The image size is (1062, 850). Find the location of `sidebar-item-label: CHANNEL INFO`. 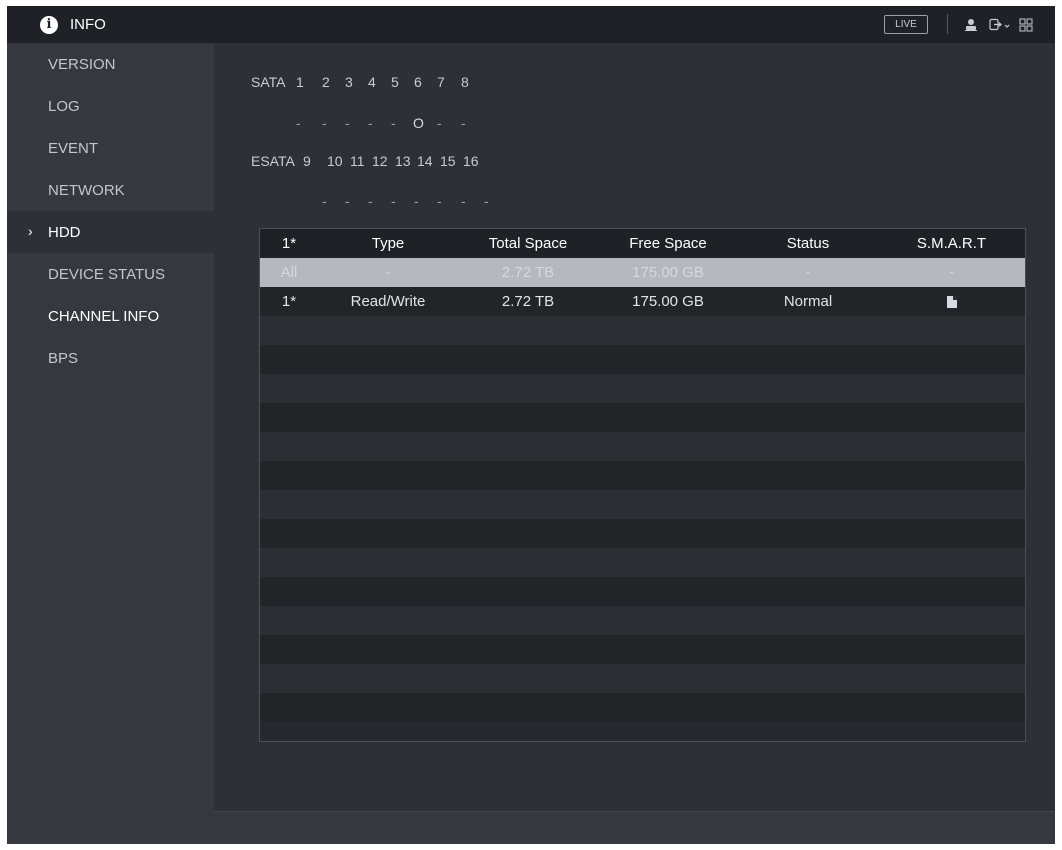

sidebar-item-label: CHANNEL INFO is located at coordinates (104, 316).